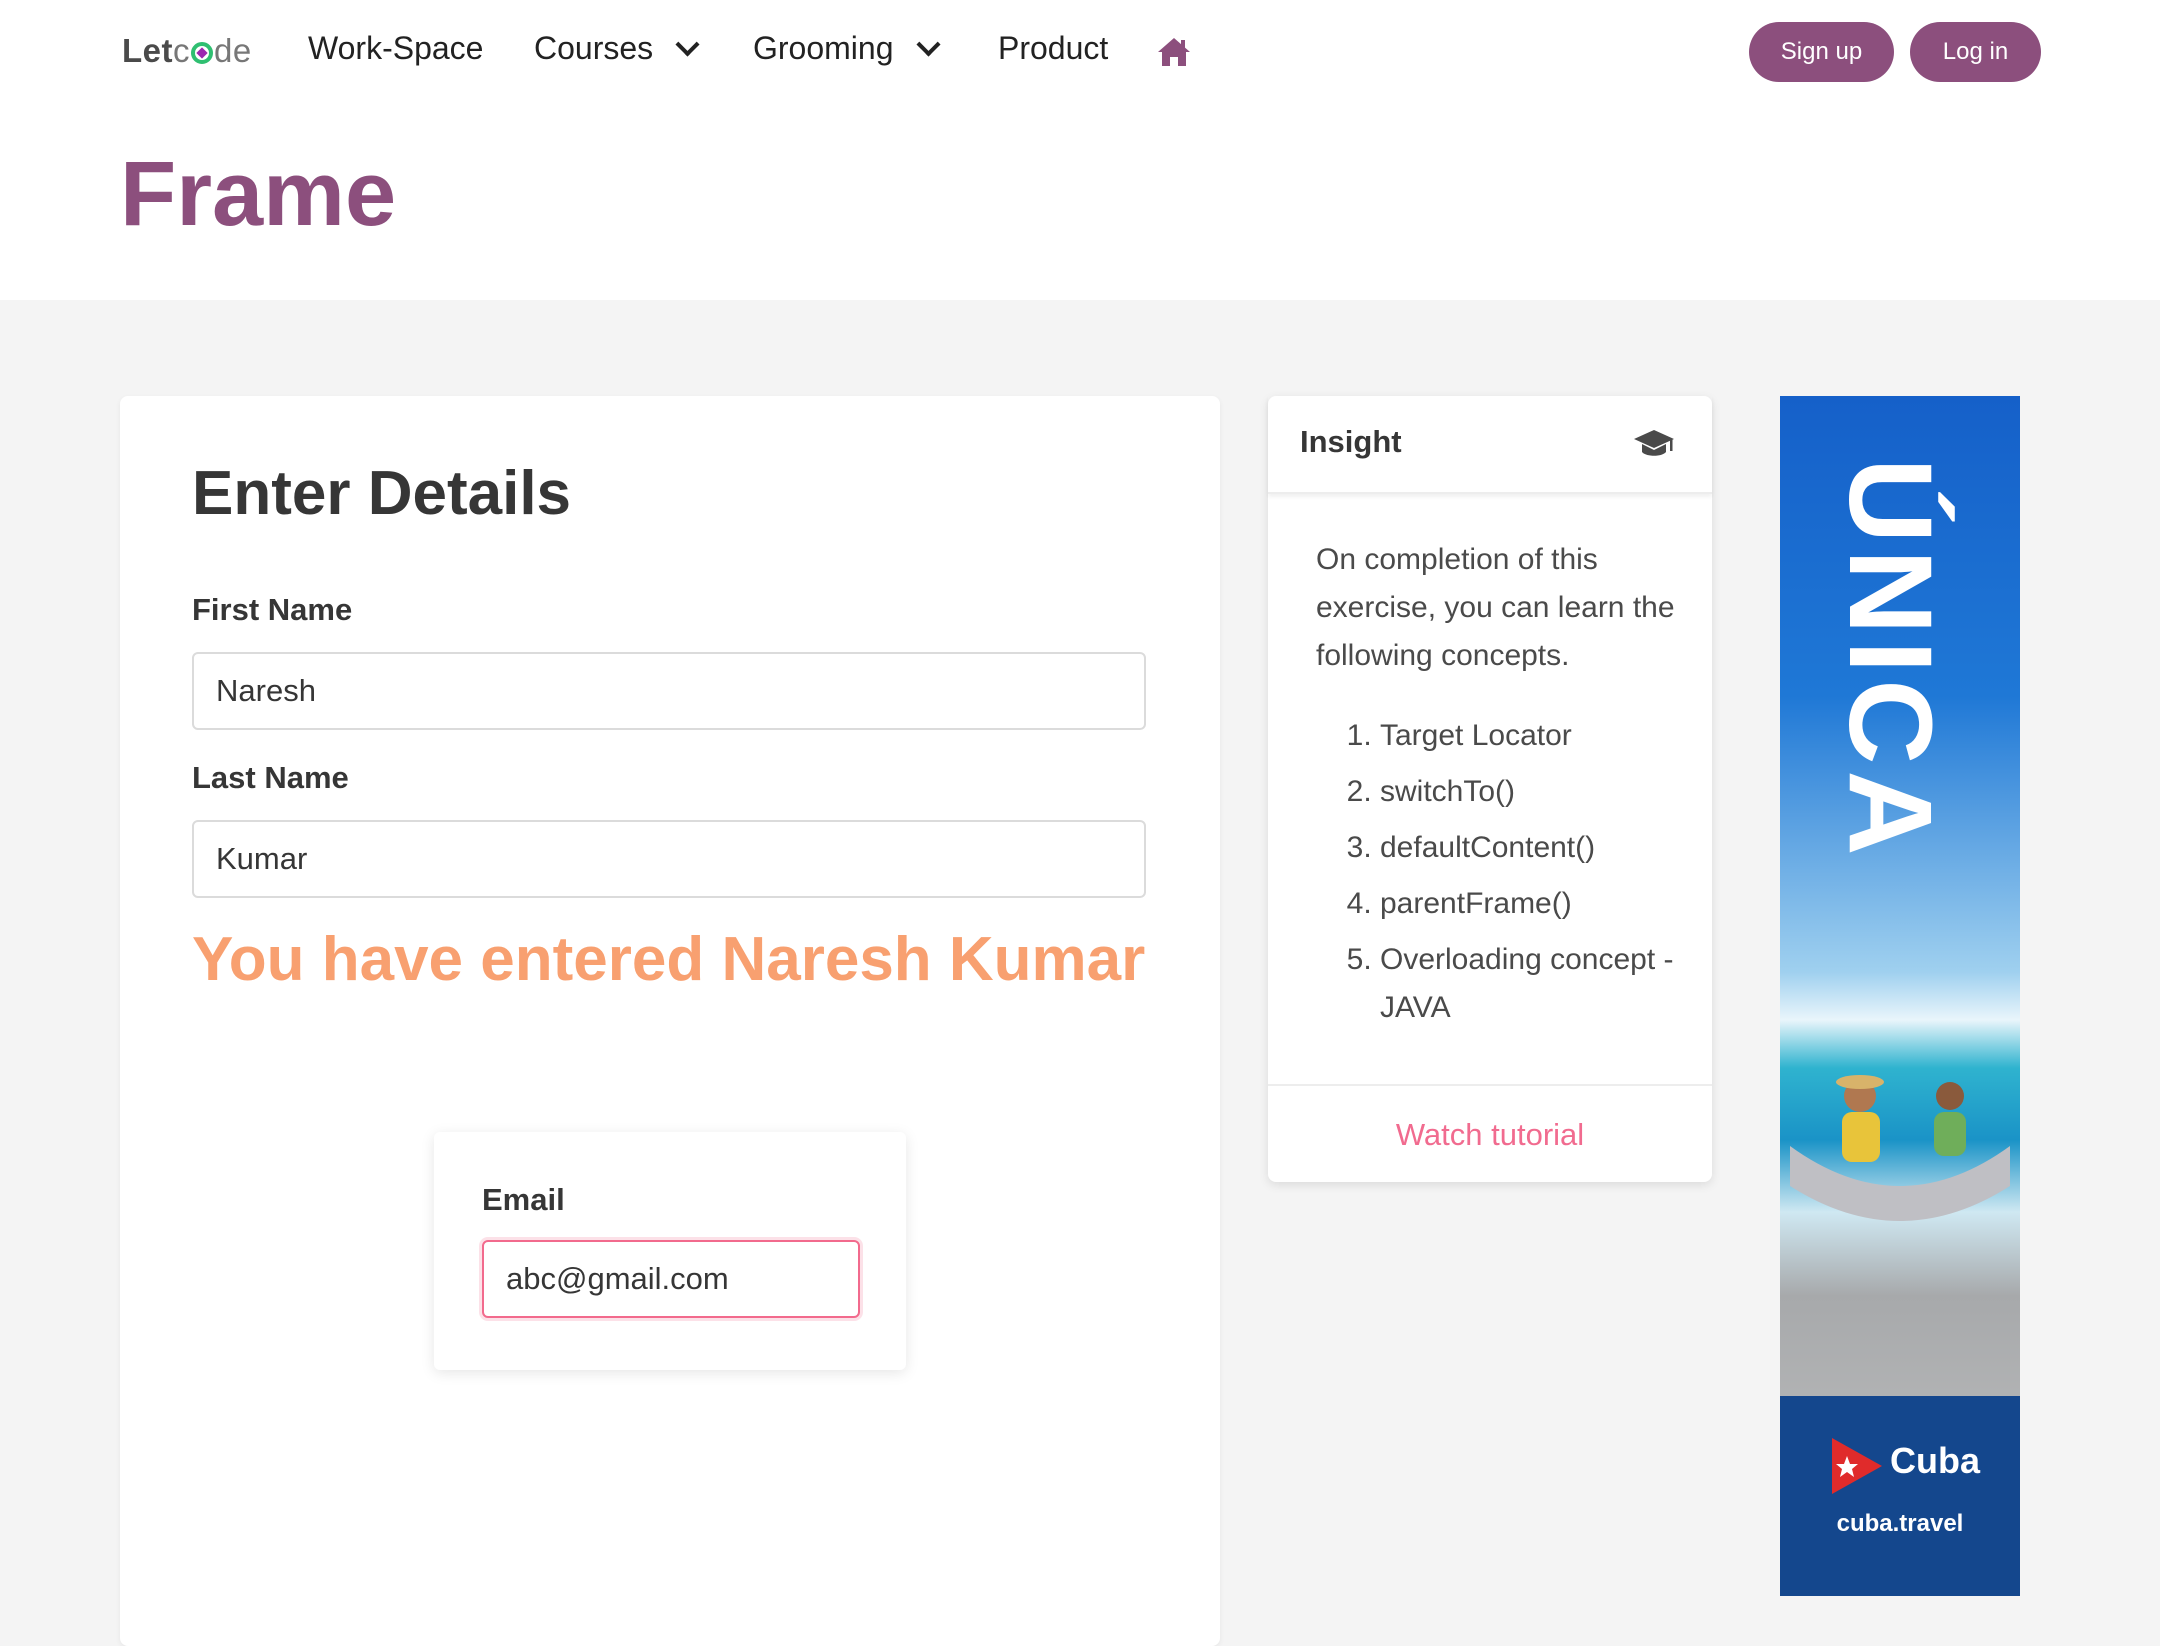  Describe the element at coordinates (1857, 1466) in the screenshot. I see `cuba-flag-icon` at that location.